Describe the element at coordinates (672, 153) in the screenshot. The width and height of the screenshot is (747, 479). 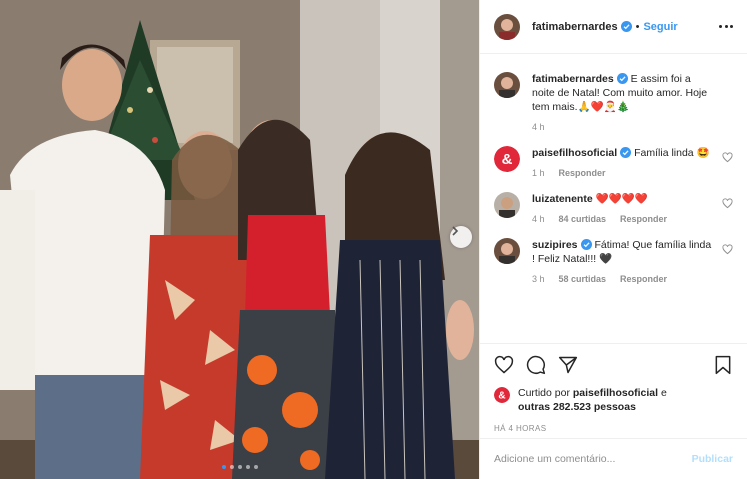
I see `comment-message: Família linda 🤩` at that location.